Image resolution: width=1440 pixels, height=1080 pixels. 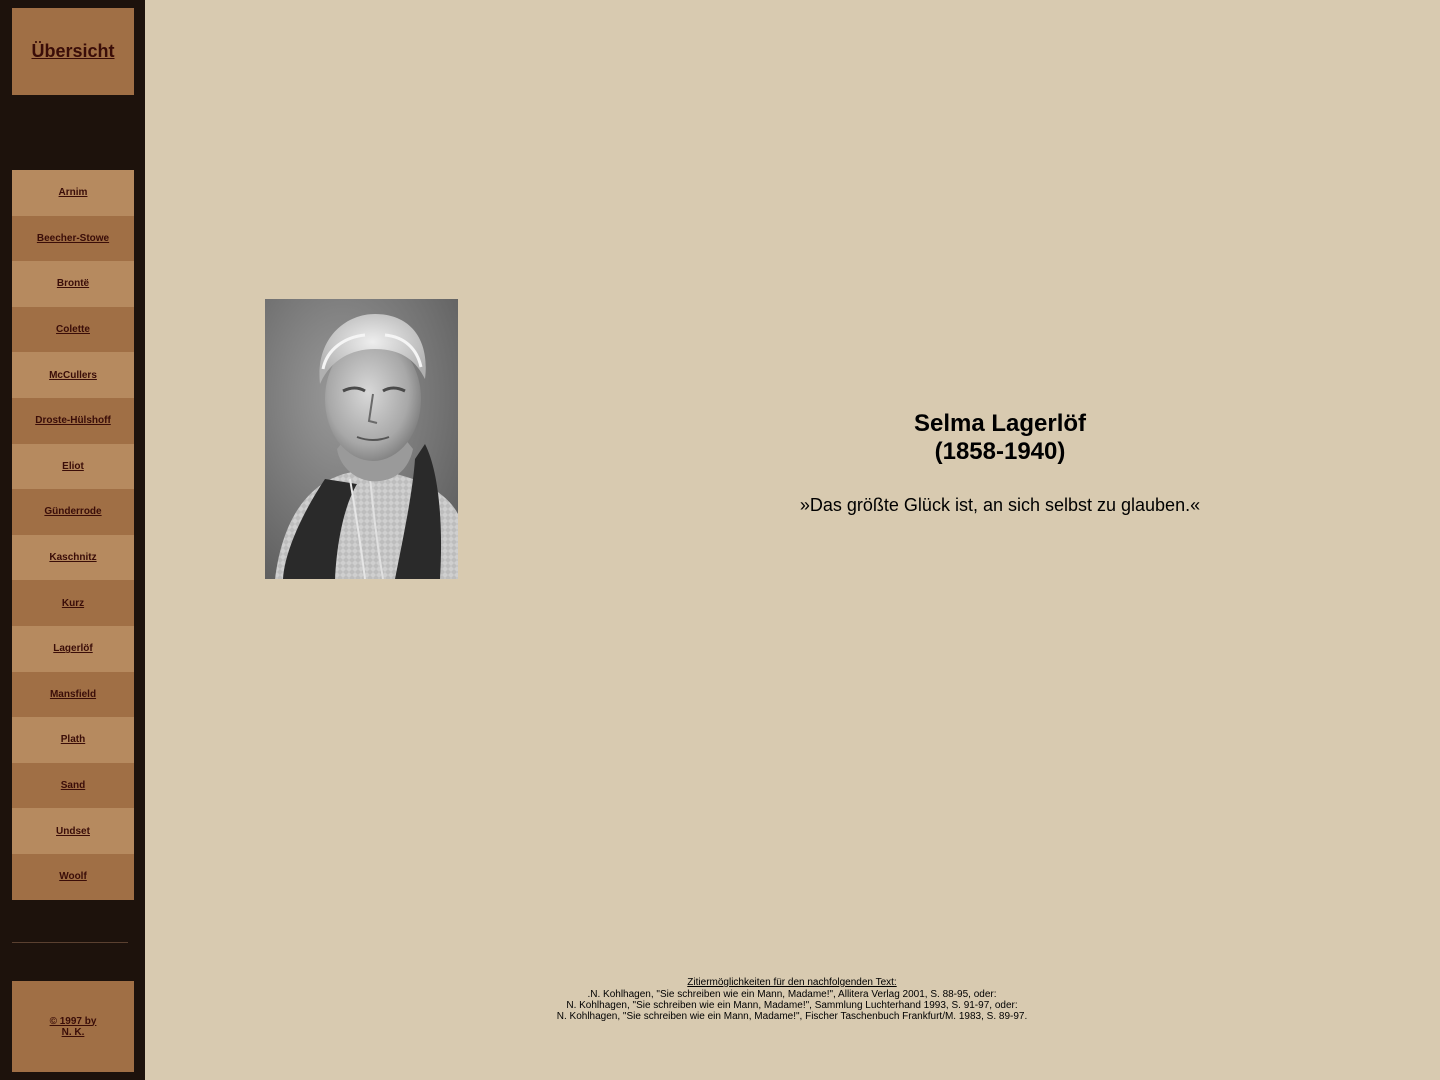 I want to click on nav-item-colette: Colette, so click(x=73, y=329).